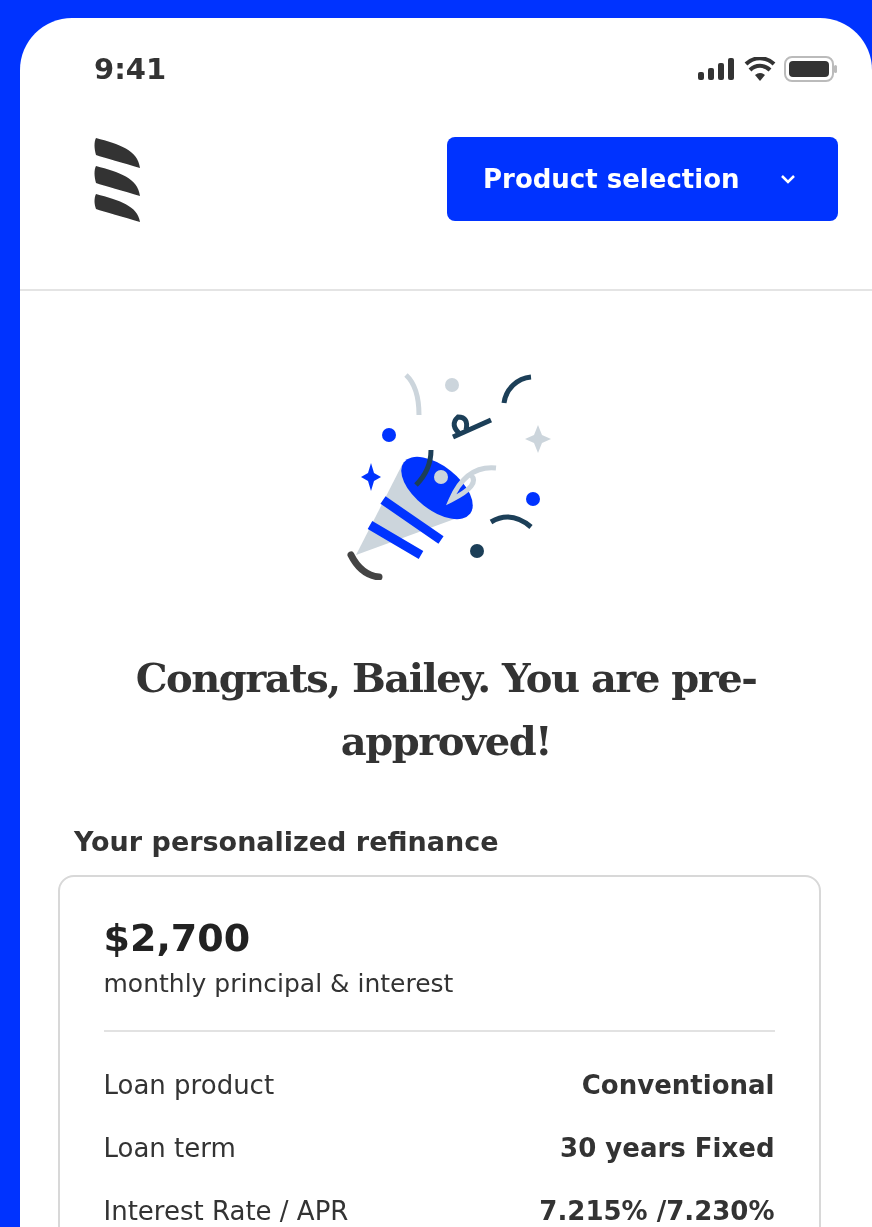  What do you see at coordinates (286, 841) in the screenshot?
I see `section-title: Your personalized refinance` at bounding box center [286, 841].